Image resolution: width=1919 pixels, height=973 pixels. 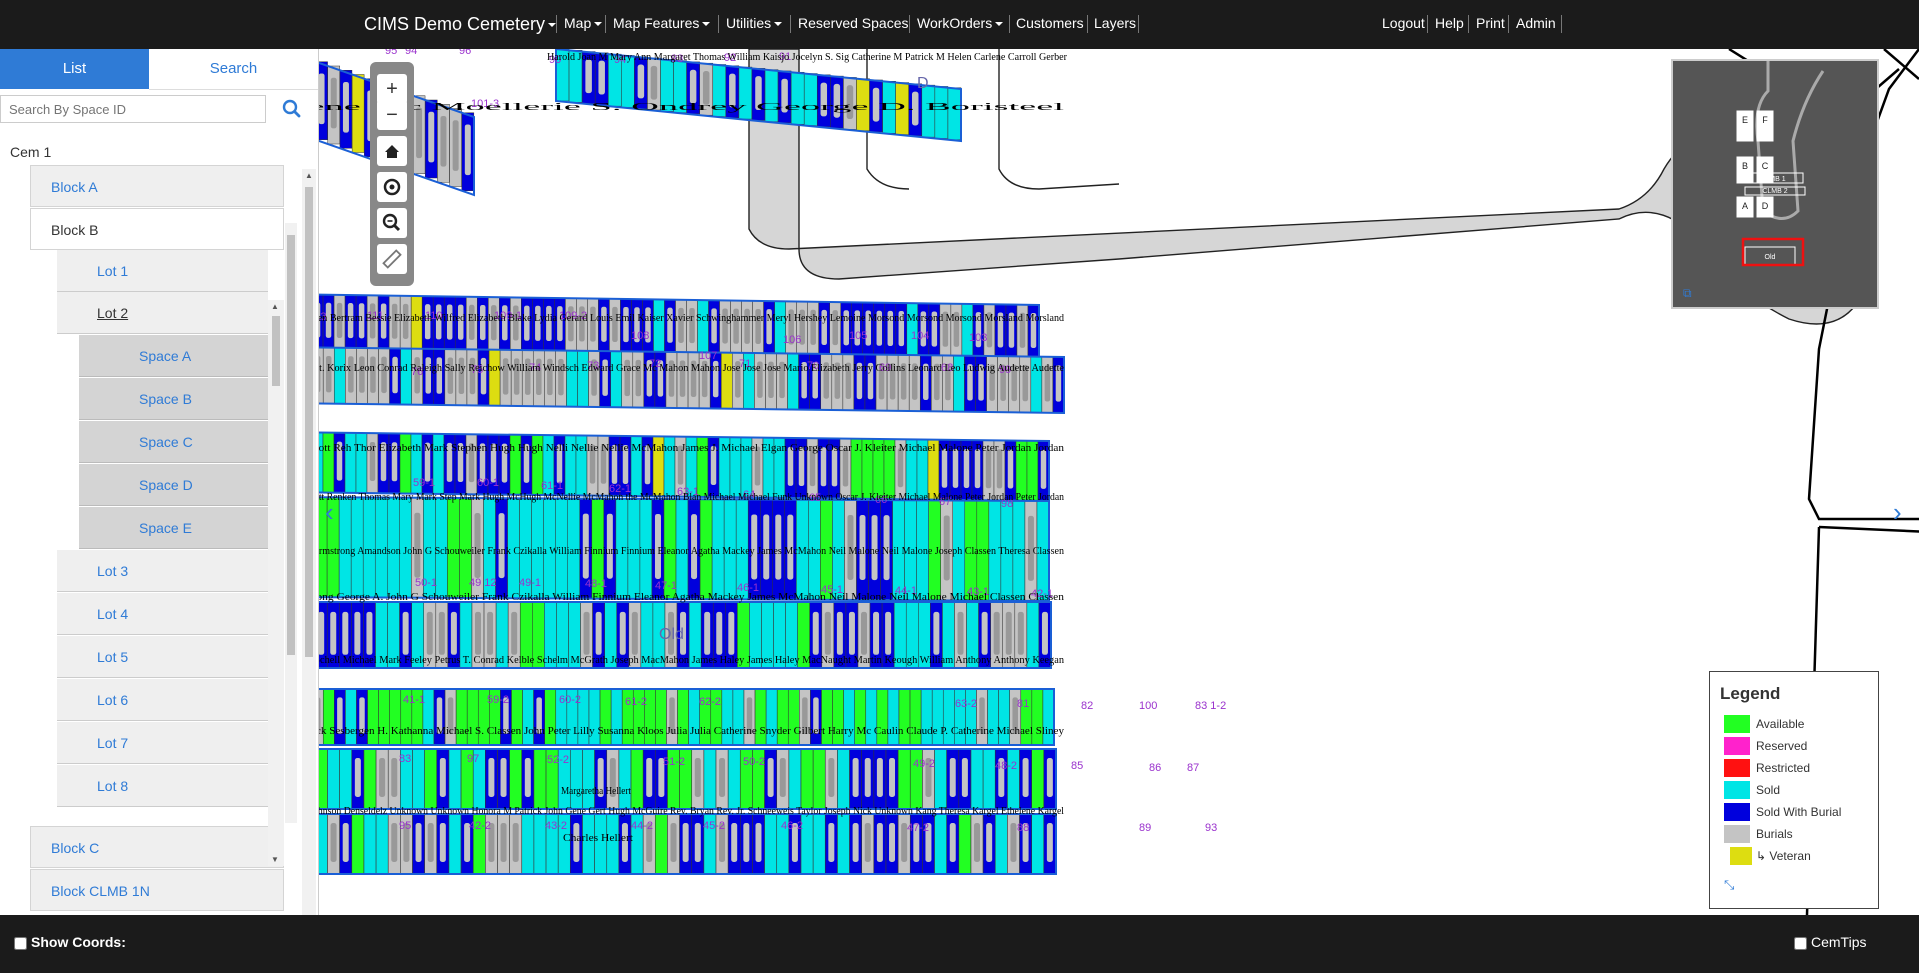 What do you see at coordinates (392, 259) in the screenshot?
I see `measure-button` at bounding box center [392, 259].